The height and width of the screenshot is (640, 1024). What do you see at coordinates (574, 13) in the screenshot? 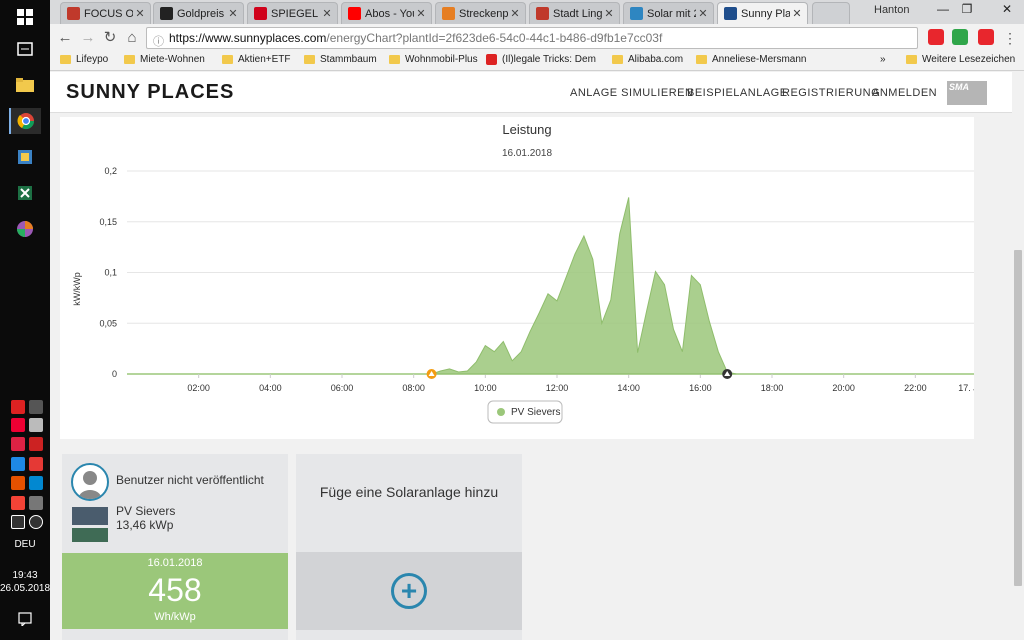
I see `browser-tab: Stadt Linge ✕` at bounding box center [574, 13].